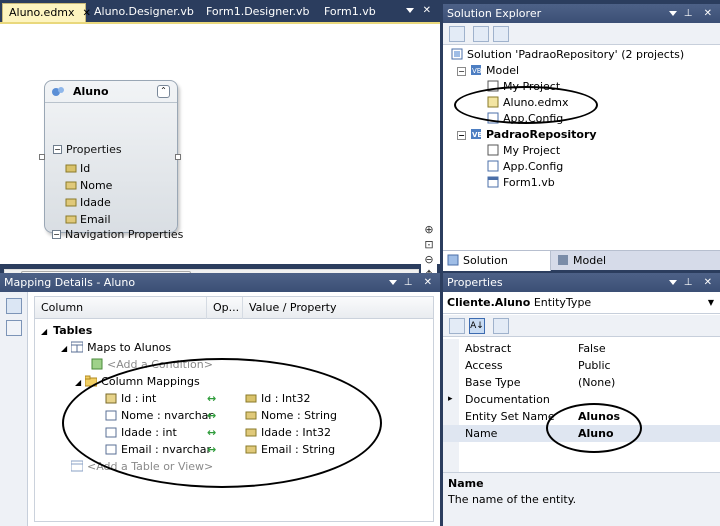 The height and width of the screenshot is (526, 720). Describe the element at coordinates (143, 12) in the screenshot. I see `tab-aluno-designer: Aluno.Designer.vb` at that location.